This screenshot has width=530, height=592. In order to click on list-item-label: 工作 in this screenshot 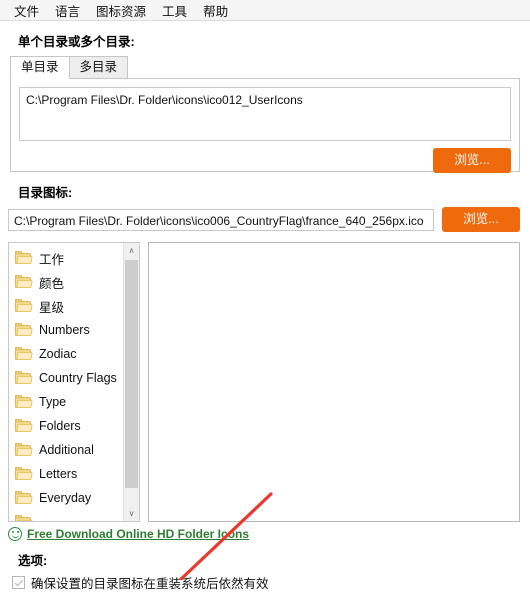, I will do `click(52, 259)`.